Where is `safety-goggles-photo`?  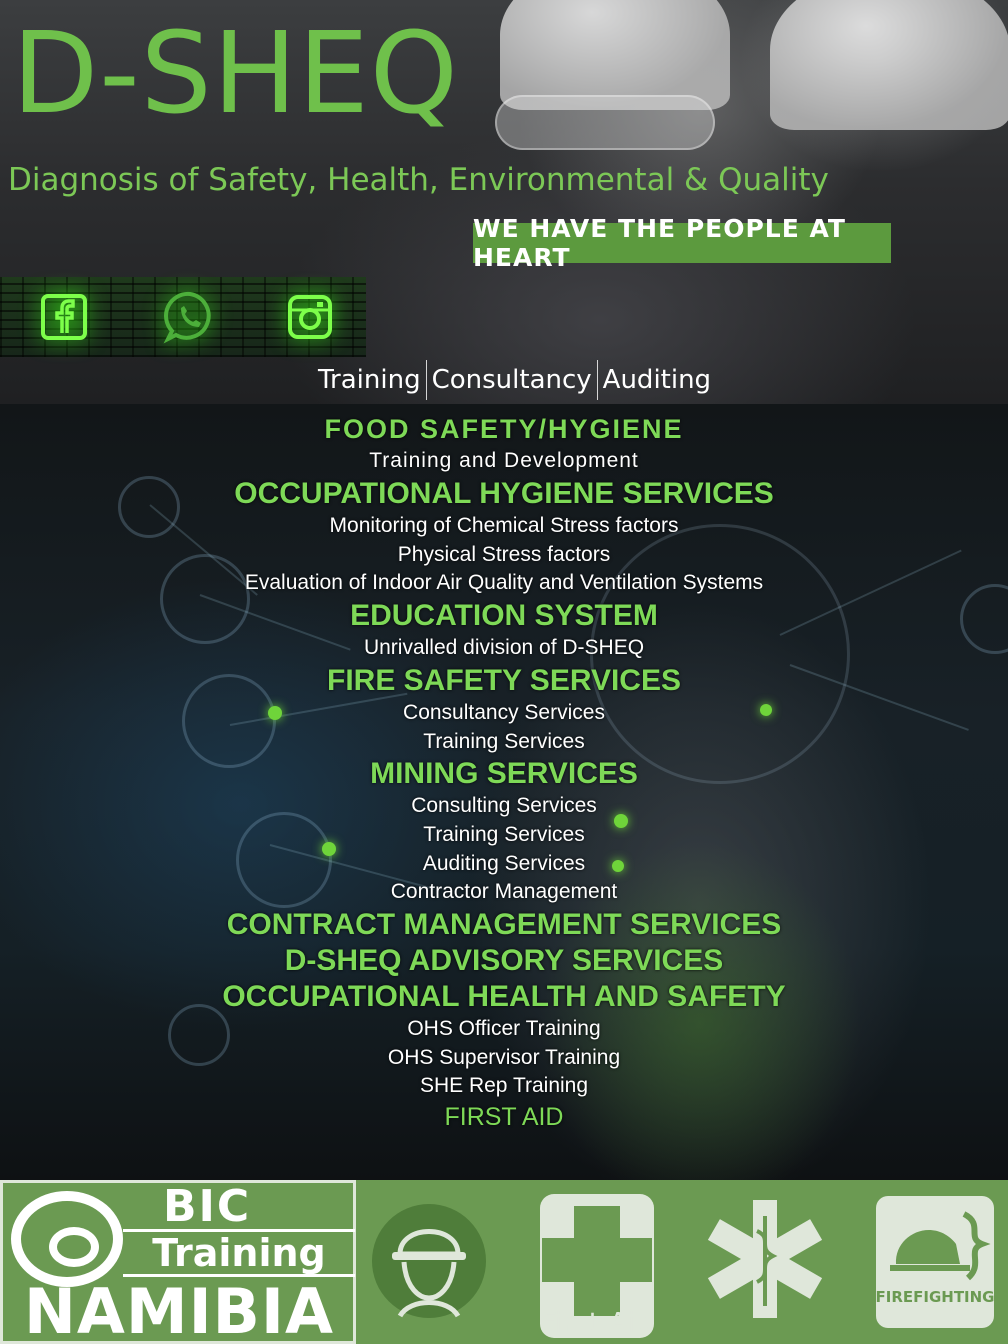 safety-goggles-photo is located at coordinates (605, 122).